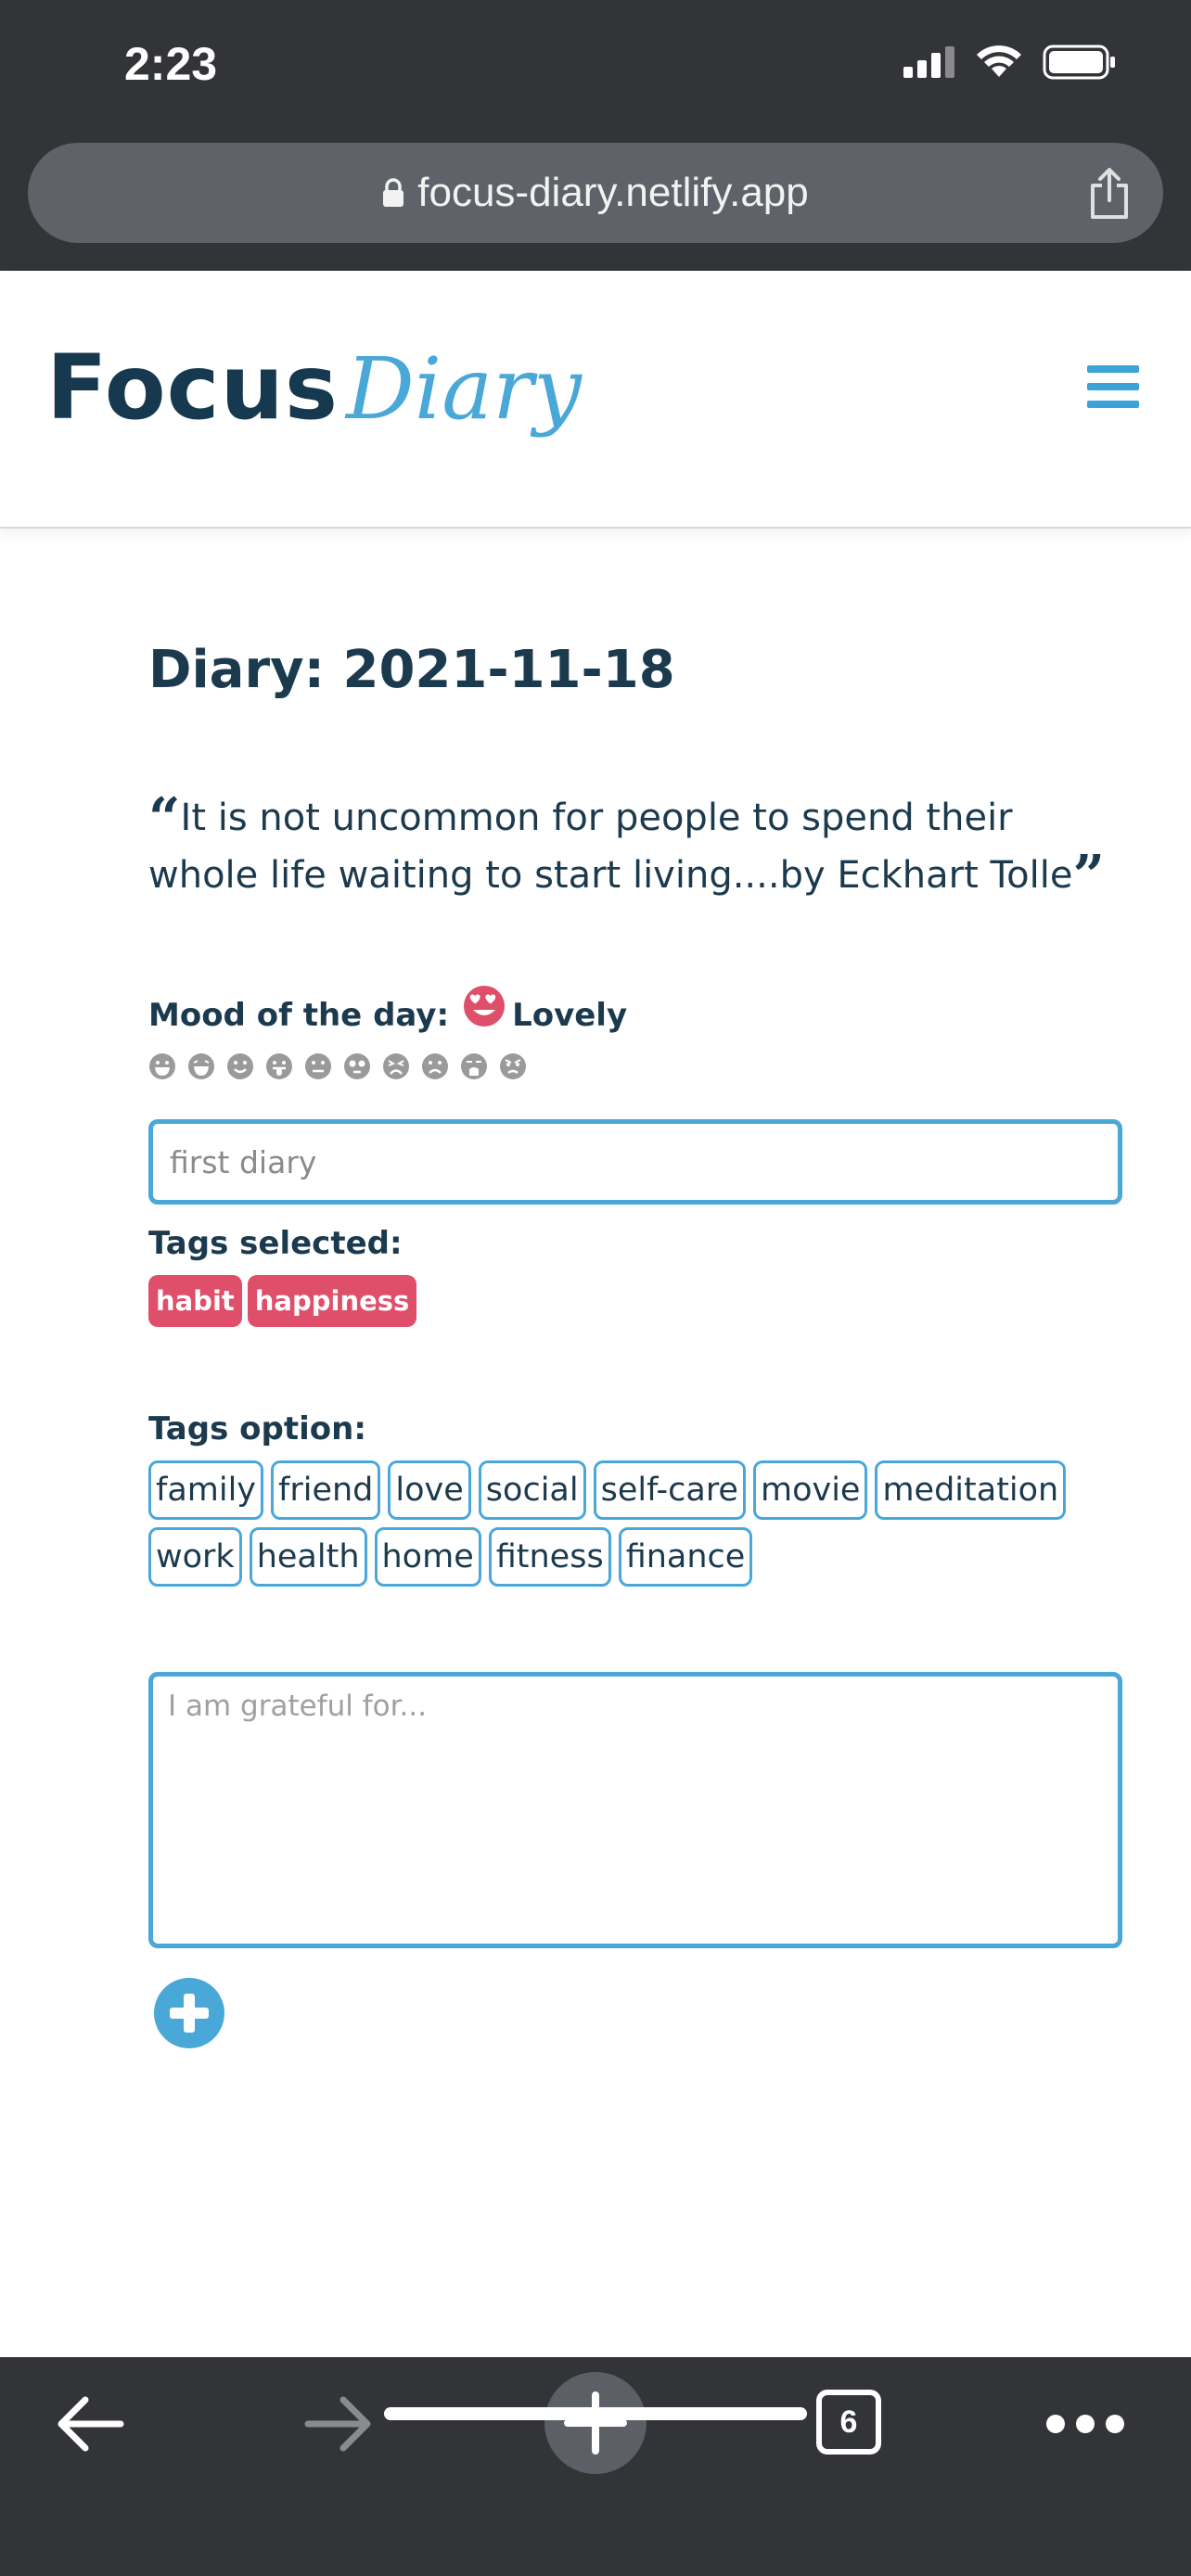 This screenshot has height=2576, width=1191. What do you see at coordinates (485, 1006) in the screenshot?
I see `heart-eyes-icon` at bounding box center [485, 1006].